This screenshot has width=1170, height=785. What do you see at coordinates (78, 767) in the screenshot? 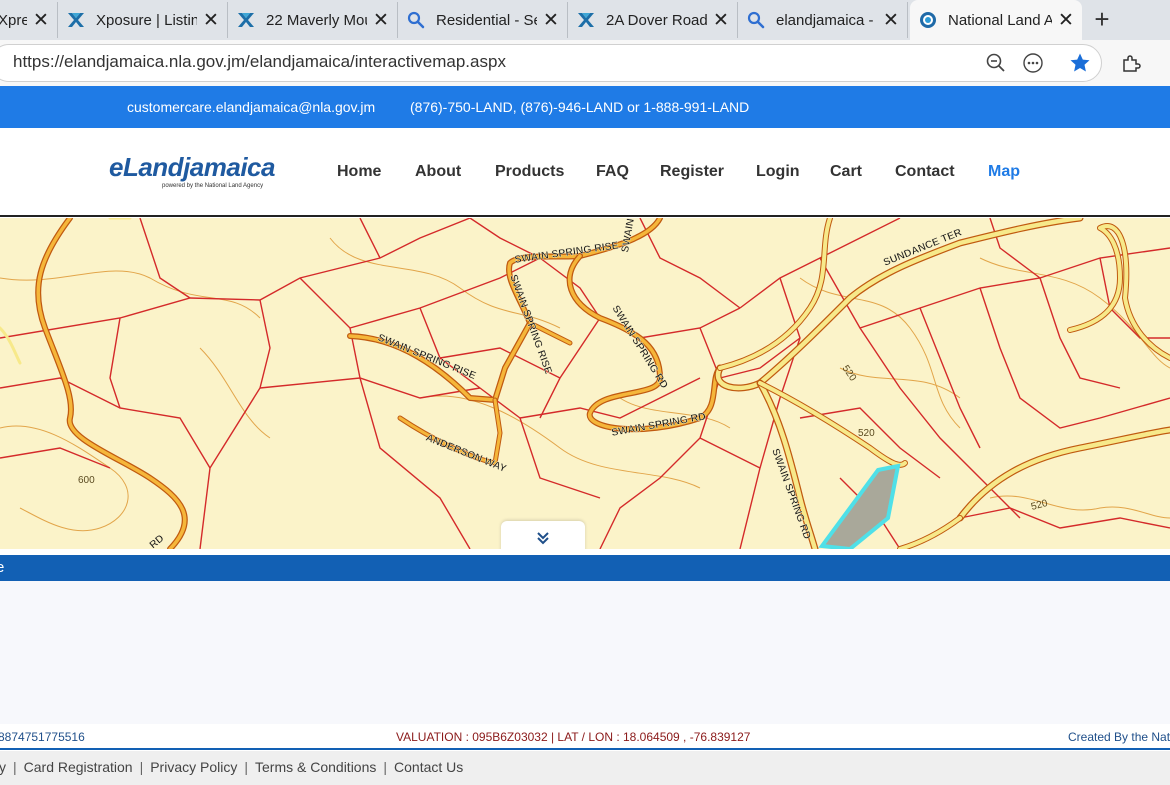
I see `footer-link-card-registration: Card Registration` at bounding box center [78, 767].